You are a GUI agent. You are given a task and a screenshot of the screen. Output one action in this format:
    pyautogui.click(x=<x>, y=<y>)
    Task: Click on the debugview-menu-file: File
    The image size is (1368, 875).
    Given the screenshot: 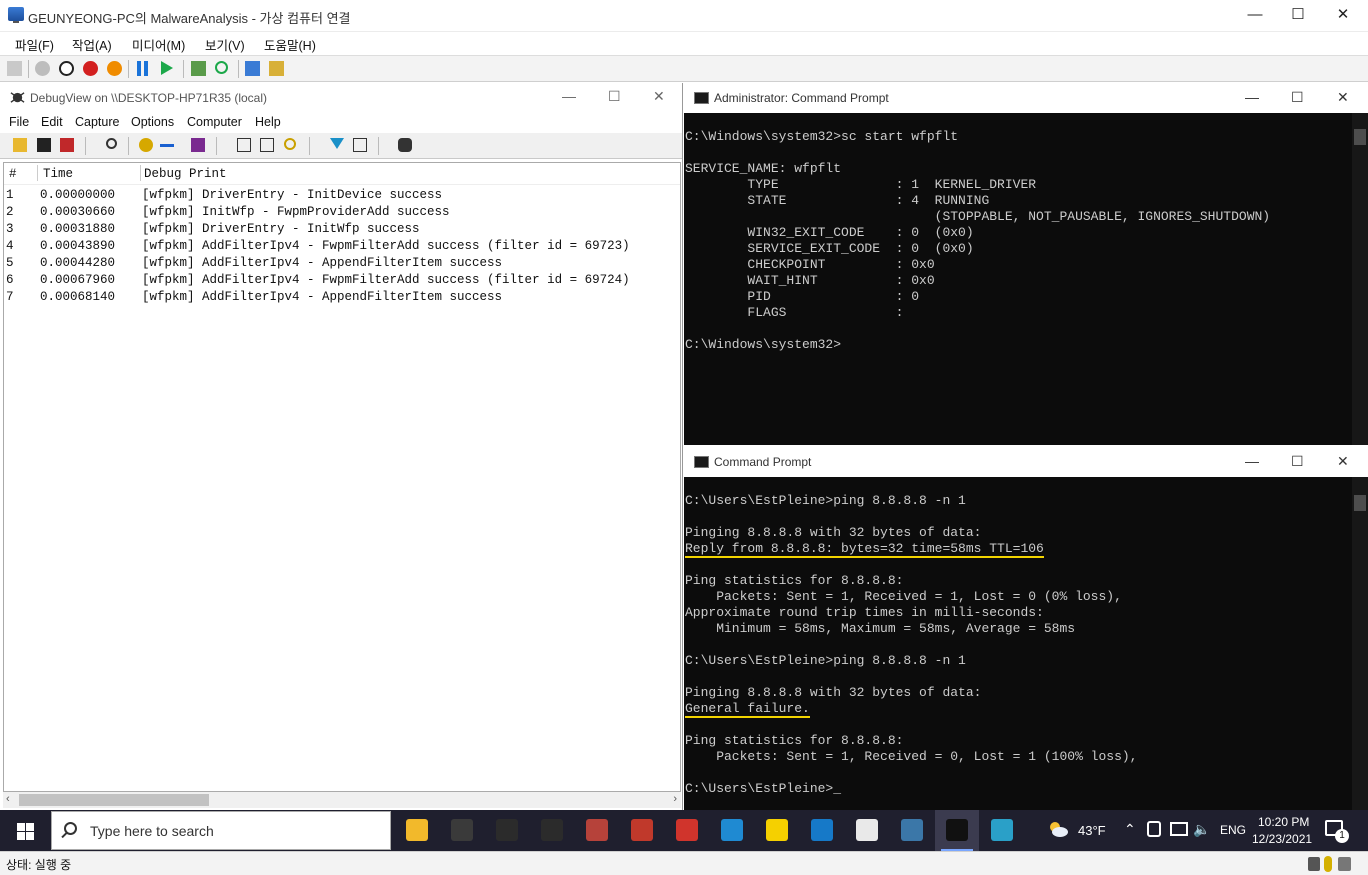 What is the action you would take?
    pyautogui.click(x=19, y=122)
    